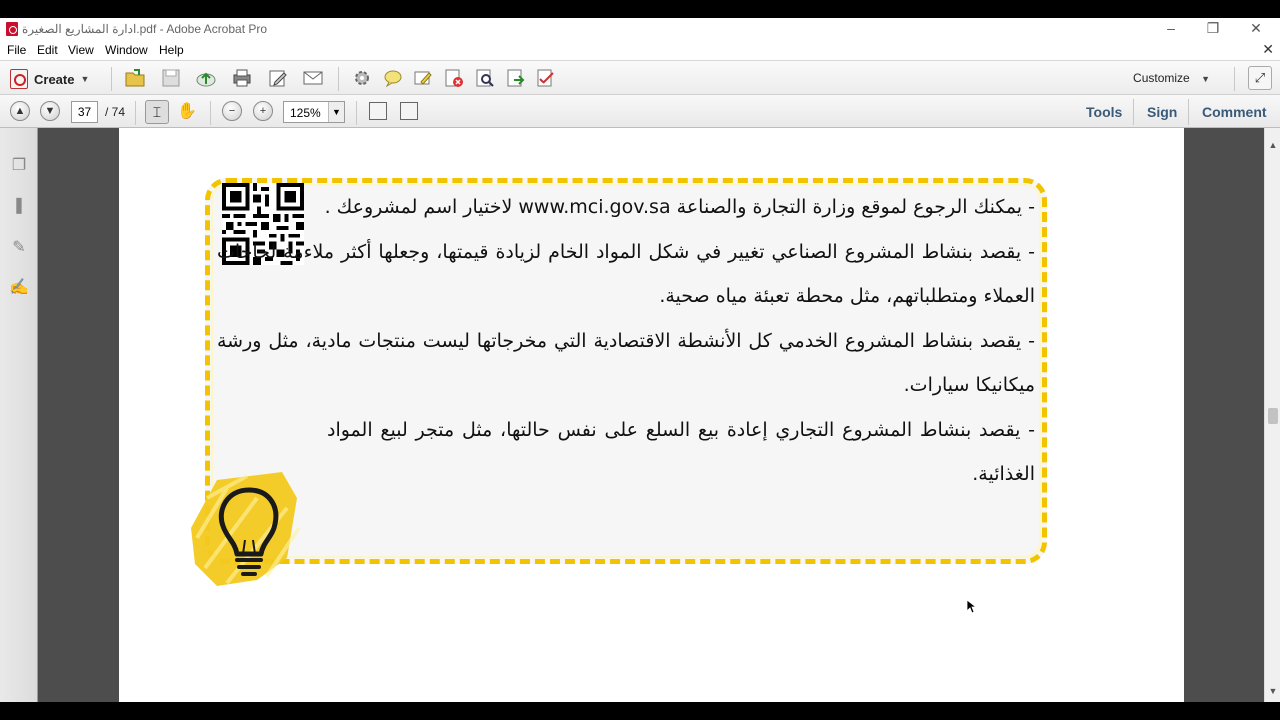  Describe the element at coordinates (516, 78) in the screenshot. I see `export-icon` at that location.